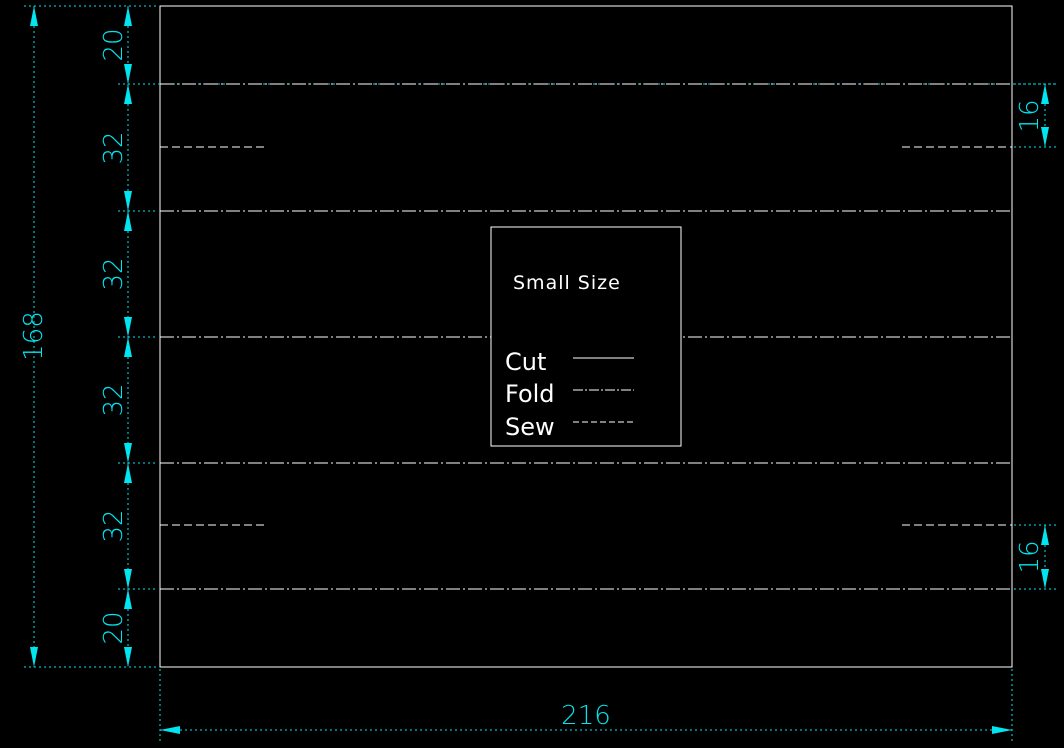 Image resolution: width=1064 pixels, height=748 pixels. What do you see at coordinates (1030, 115) in the screenshot?
I see `sew-offset-top-label: 16` at bounding box center [1030, 115].